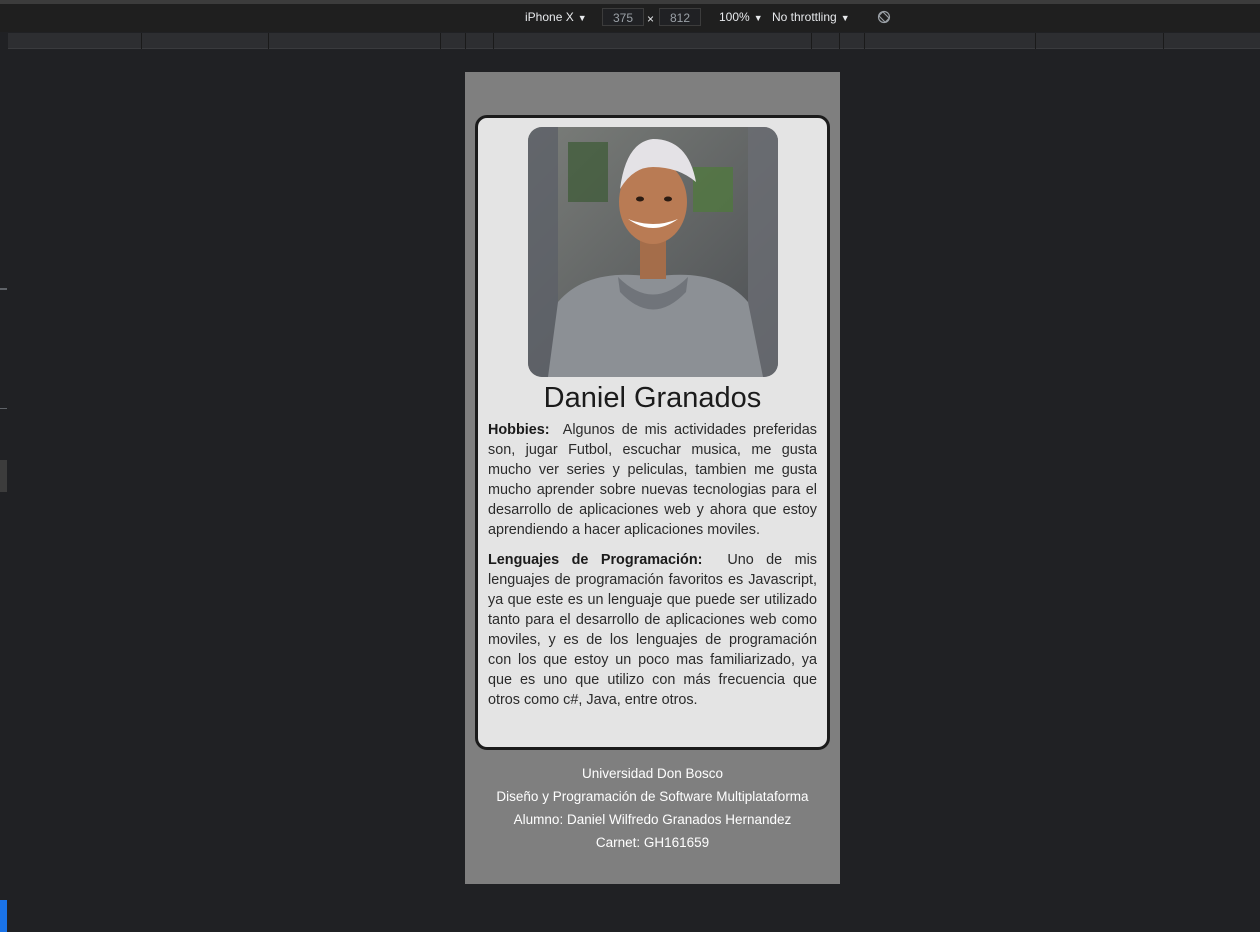 This screenshot has height=932, width=1260. I want to click on zoom-select: 100% ▼, so click(741, 17).